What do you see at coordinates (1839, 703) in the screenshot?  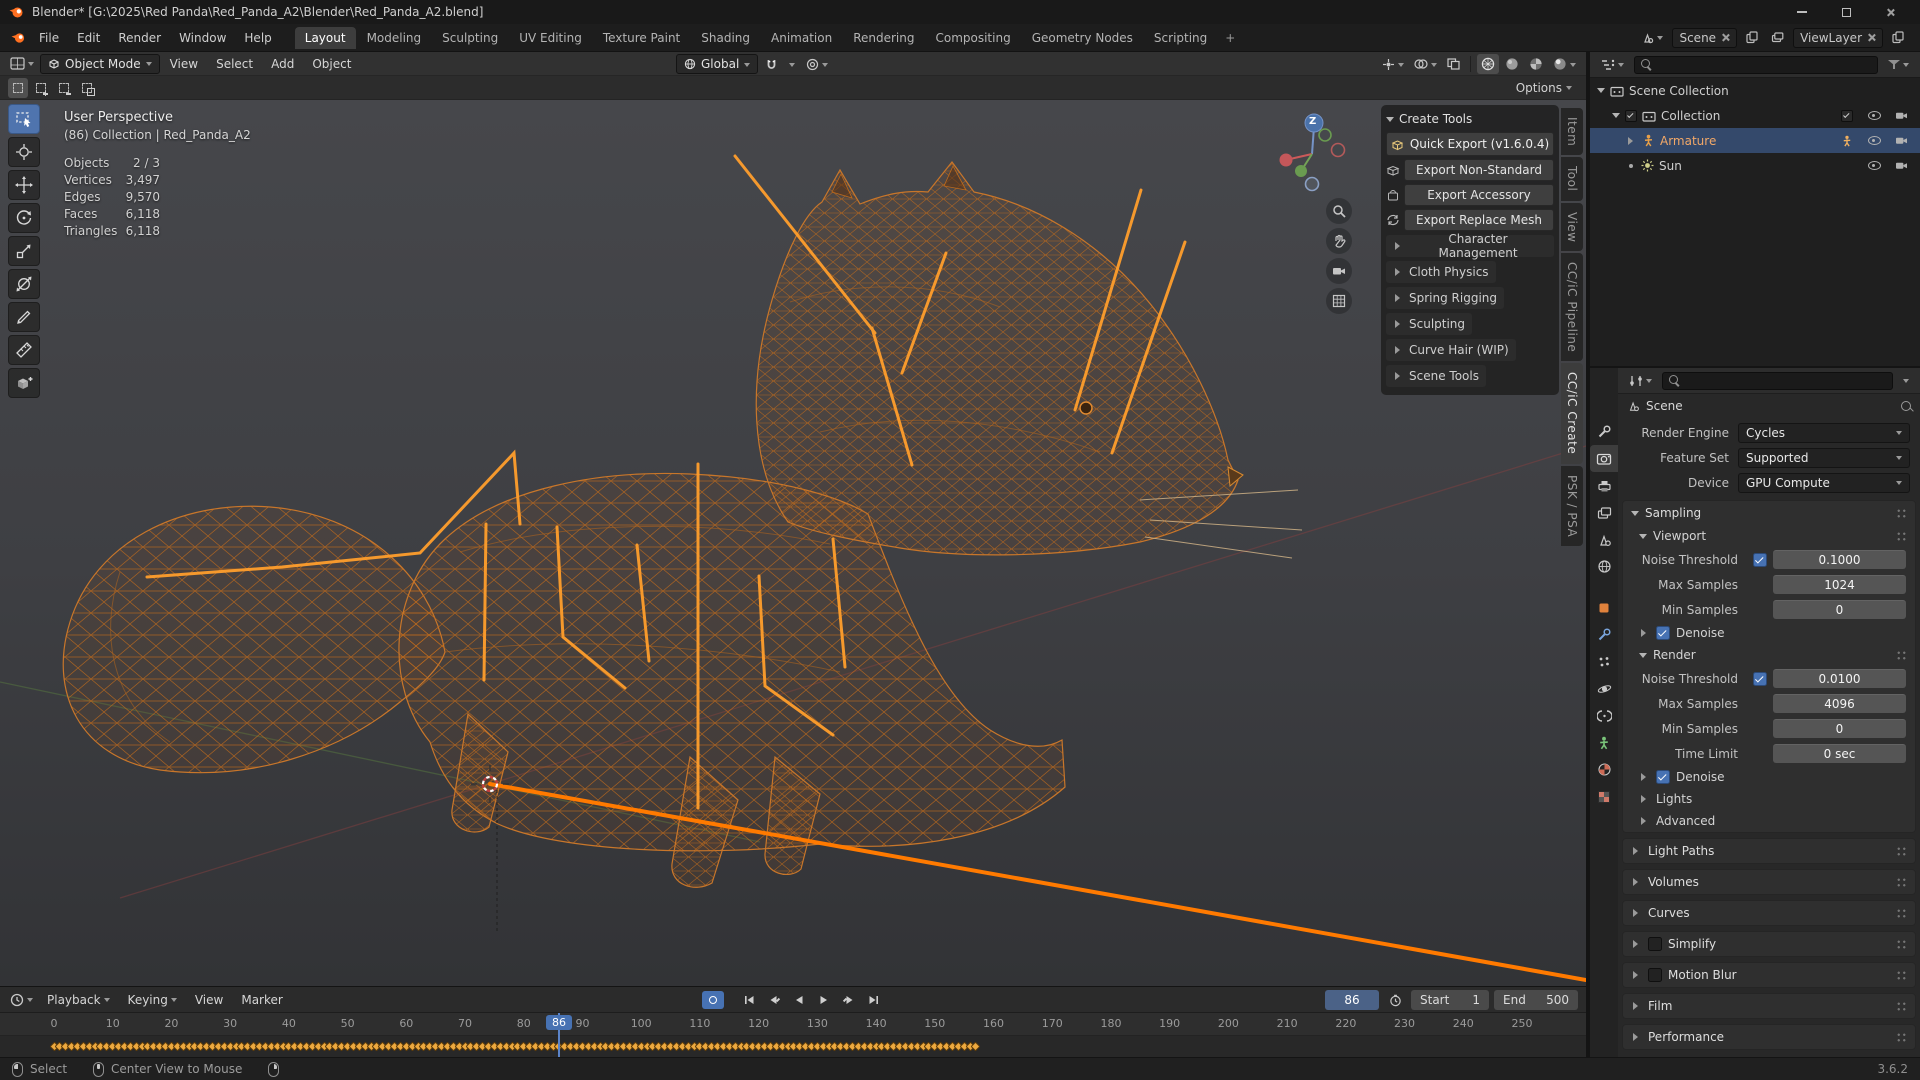 I see `max-samples-field: 4096` at bounding box center [1839, 703].